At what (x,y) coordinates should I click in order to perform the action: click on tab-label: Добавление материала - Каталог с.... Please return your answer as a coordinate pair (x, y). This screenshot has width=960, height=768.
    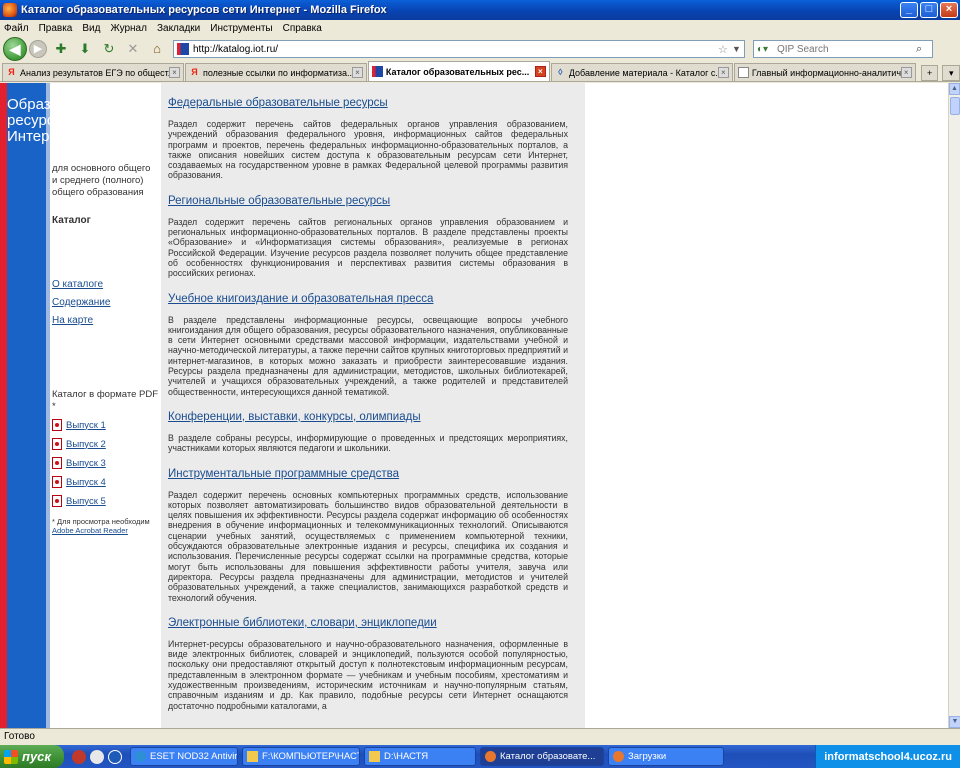
    Looking at the image, I should click on (643, 72).